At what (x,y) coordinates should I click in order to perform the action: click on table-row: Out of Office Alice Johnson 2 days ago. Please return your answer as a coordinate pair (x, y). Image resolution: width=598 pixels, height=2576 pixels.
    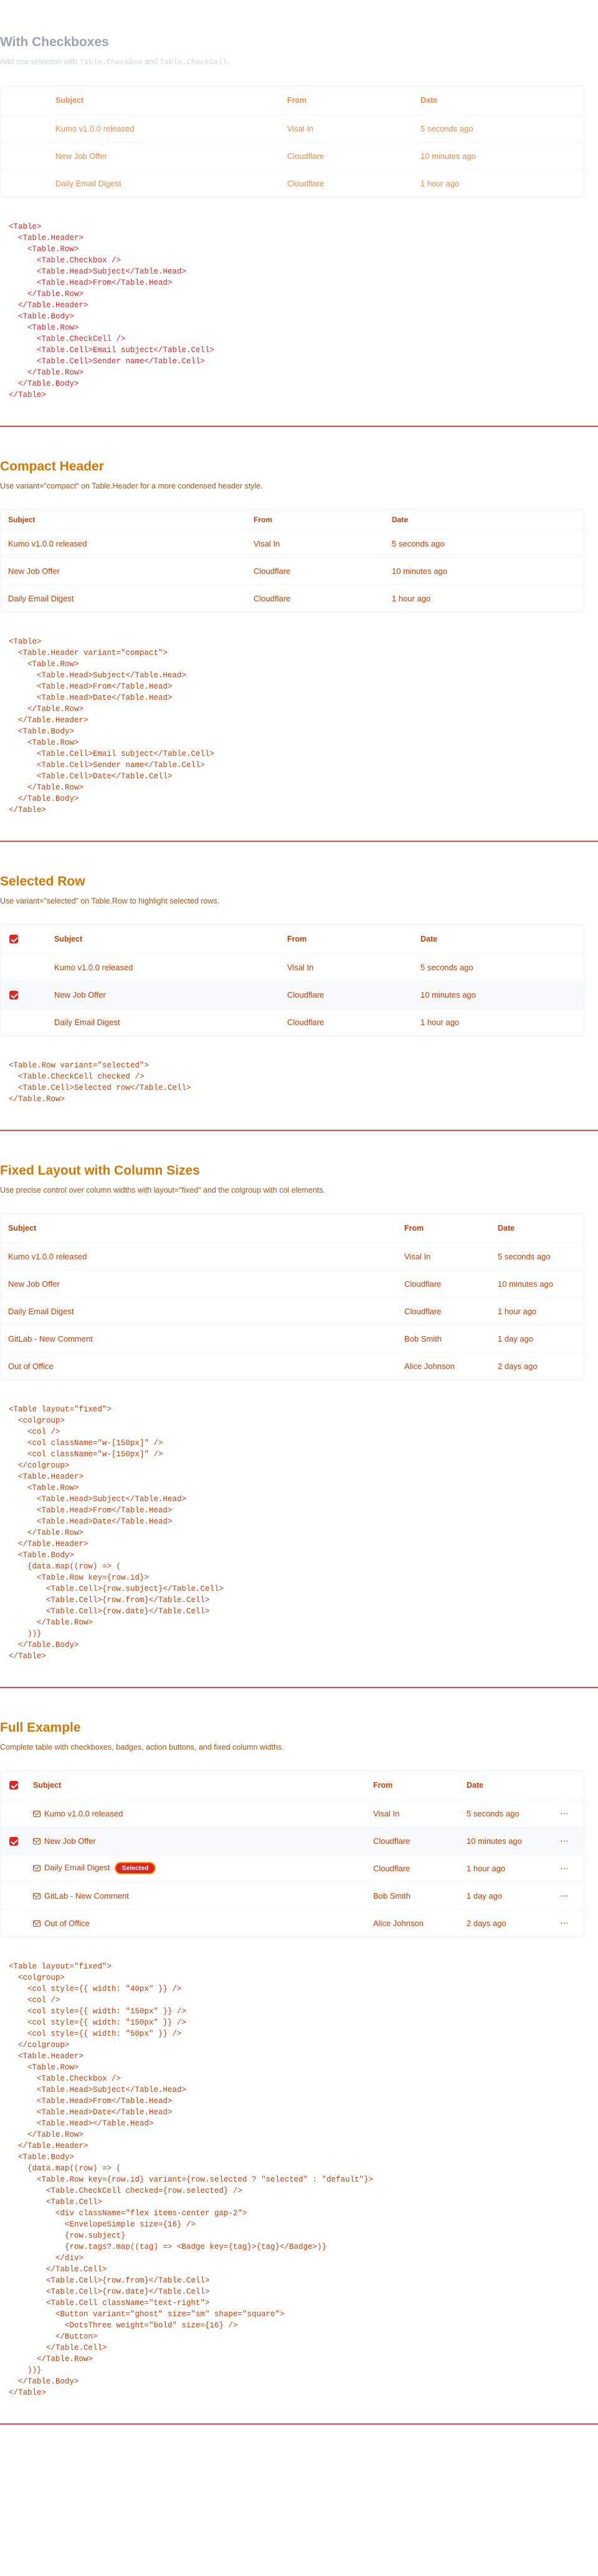
    Looking at the image, I should click on (292, 1366).